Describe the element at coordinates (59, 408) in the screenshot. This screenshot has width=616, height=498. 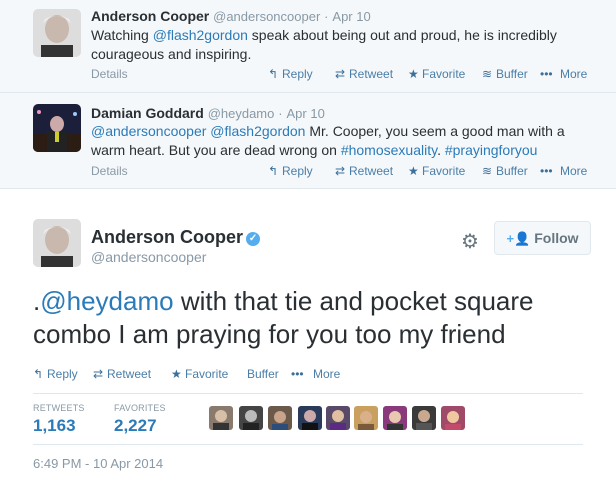
I see `retweets-label: RETWEETS` at that location.